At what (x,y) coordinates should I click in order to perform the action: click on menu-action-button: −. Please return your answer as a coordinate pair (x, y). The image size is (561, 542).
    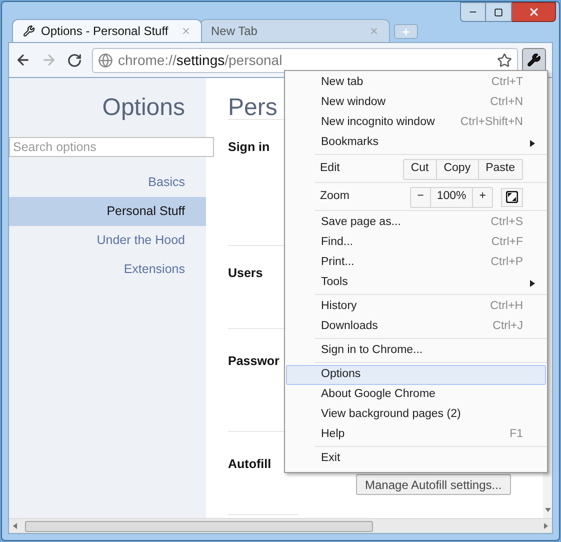
    Looking at the image, I should click on (420, 197).